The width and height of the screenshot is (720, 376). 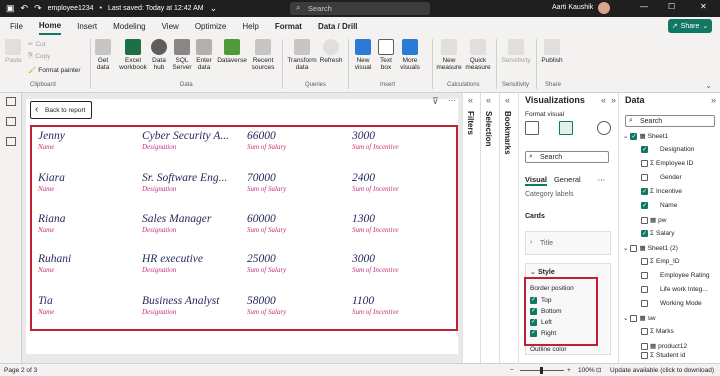 I want to click on tab-visual: Visual, so click(x=536, y=180).